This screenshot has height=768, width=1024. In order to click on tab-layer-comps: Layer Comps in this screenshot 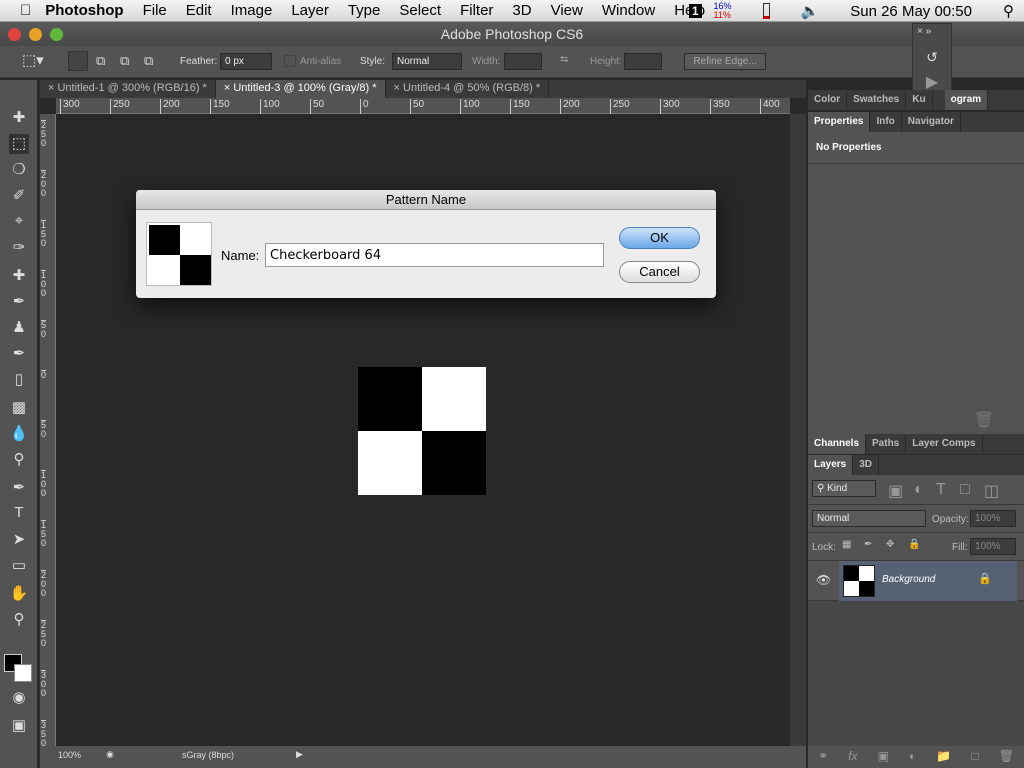, I will do `click(944, 444)`.